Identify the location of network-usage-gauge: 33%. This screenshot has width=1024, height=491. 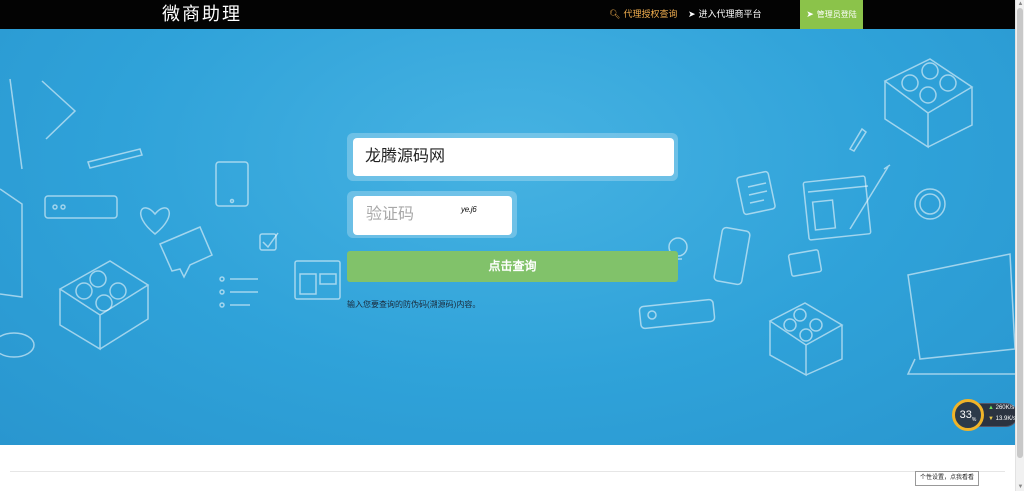
(968, 415).